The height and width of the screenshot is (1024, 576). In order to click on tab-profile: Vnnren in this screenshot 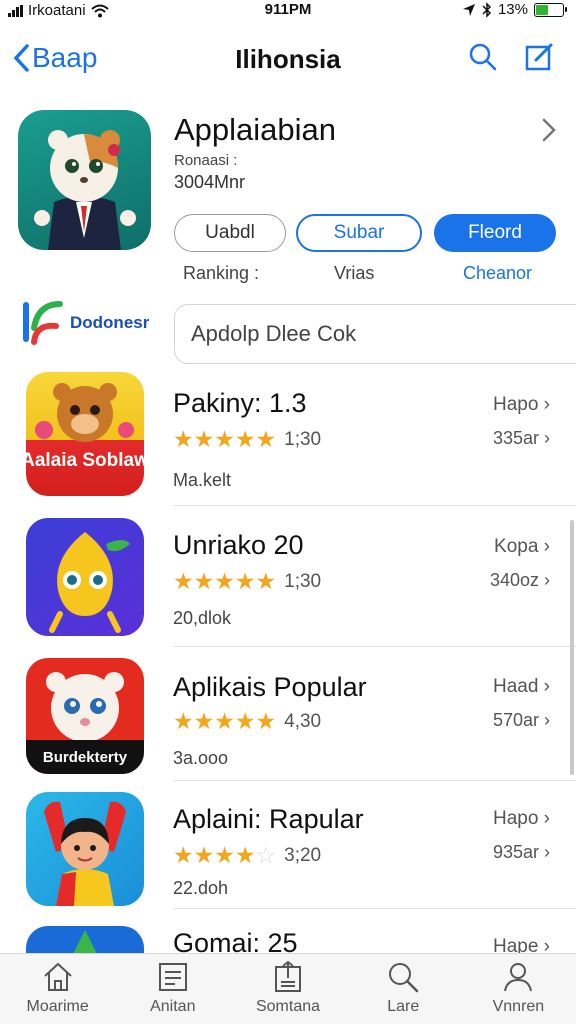, I will do `click(518, 989)`.